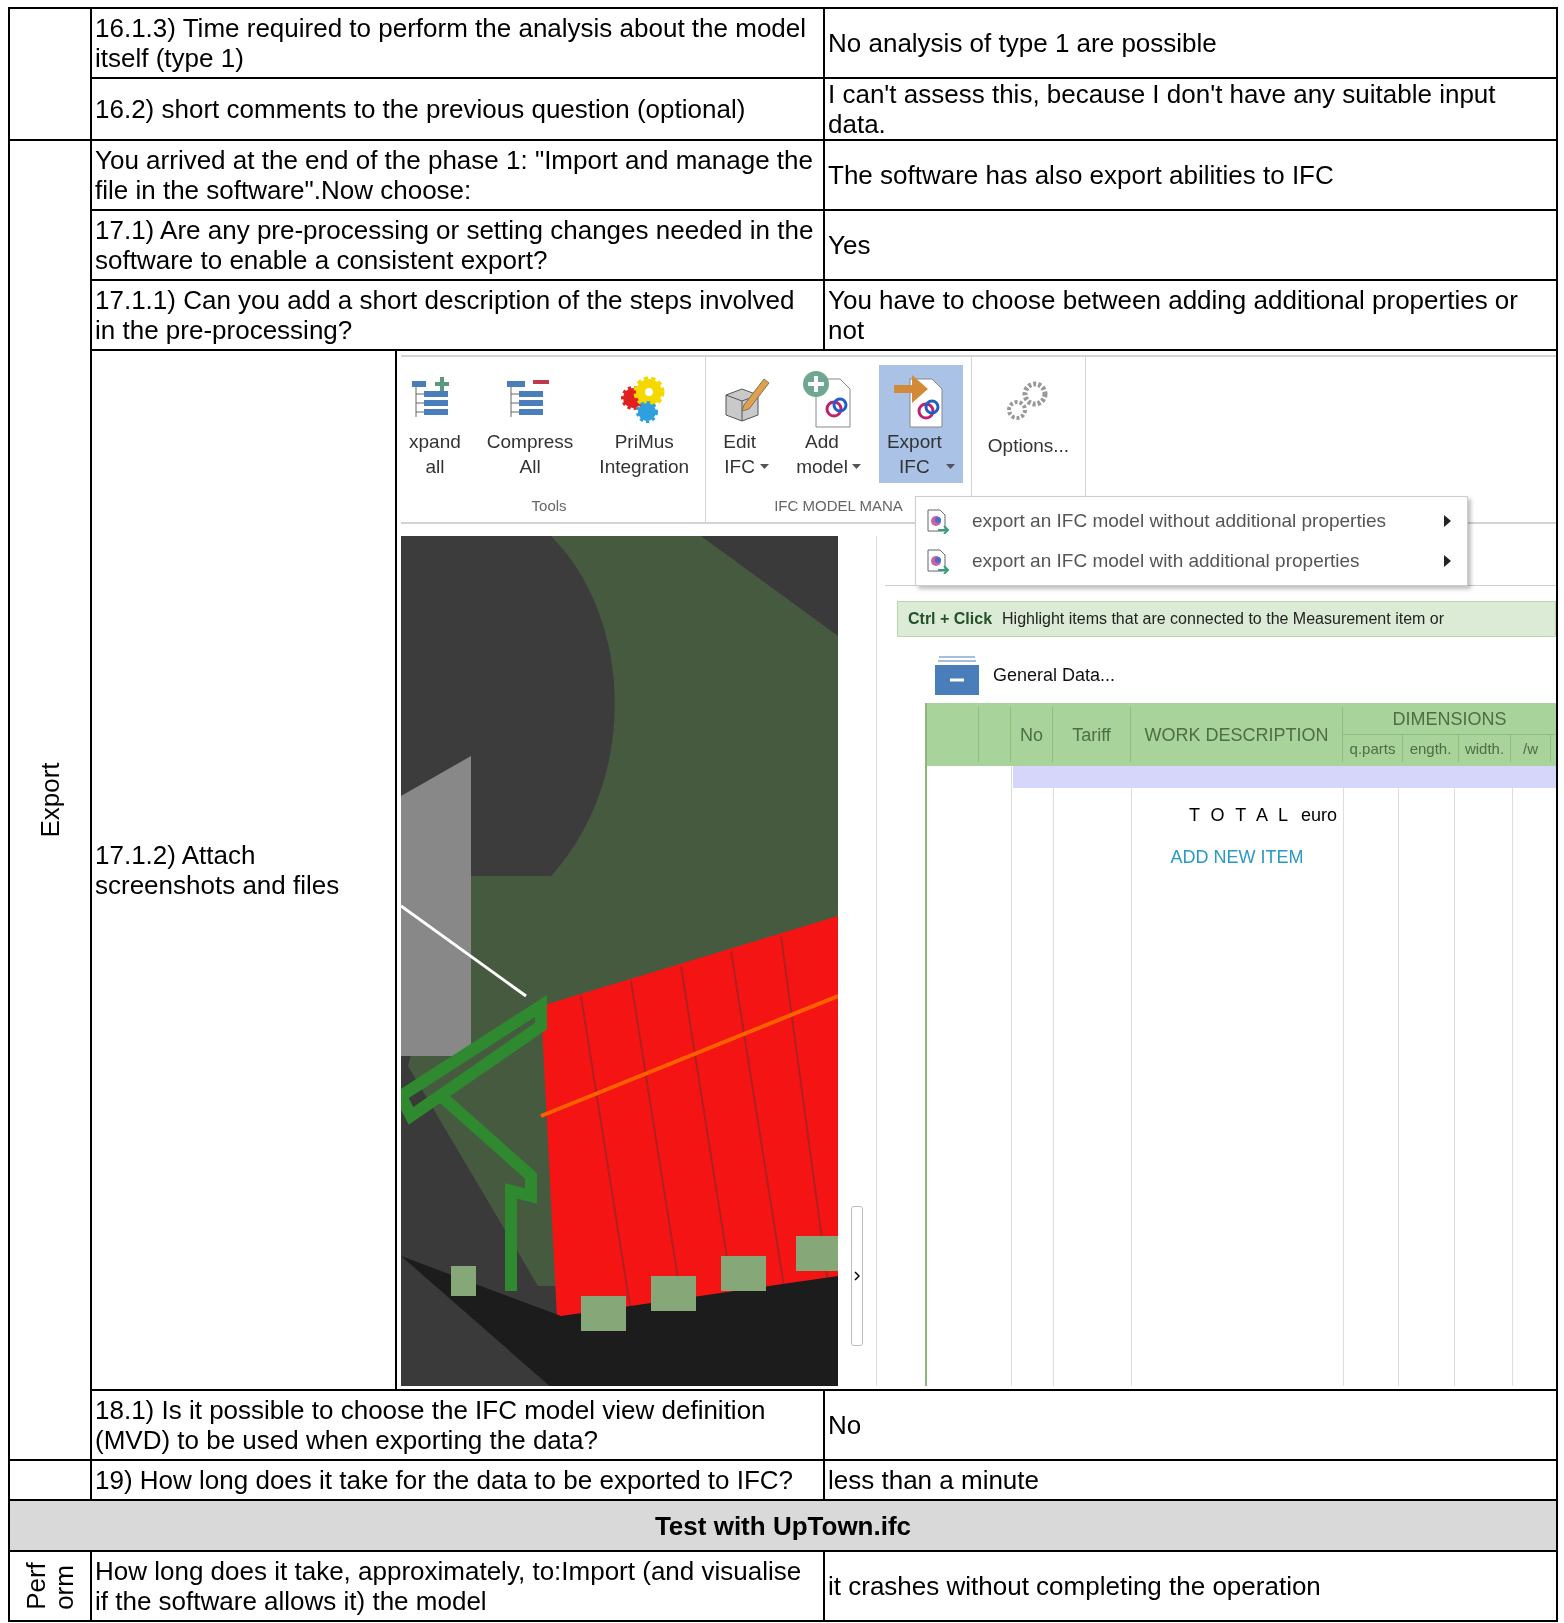 The image size is (1564, 1623). Describe the element at coordinates (1091, 735) in the screenshot. I see `column-header: Tariff` at that location.